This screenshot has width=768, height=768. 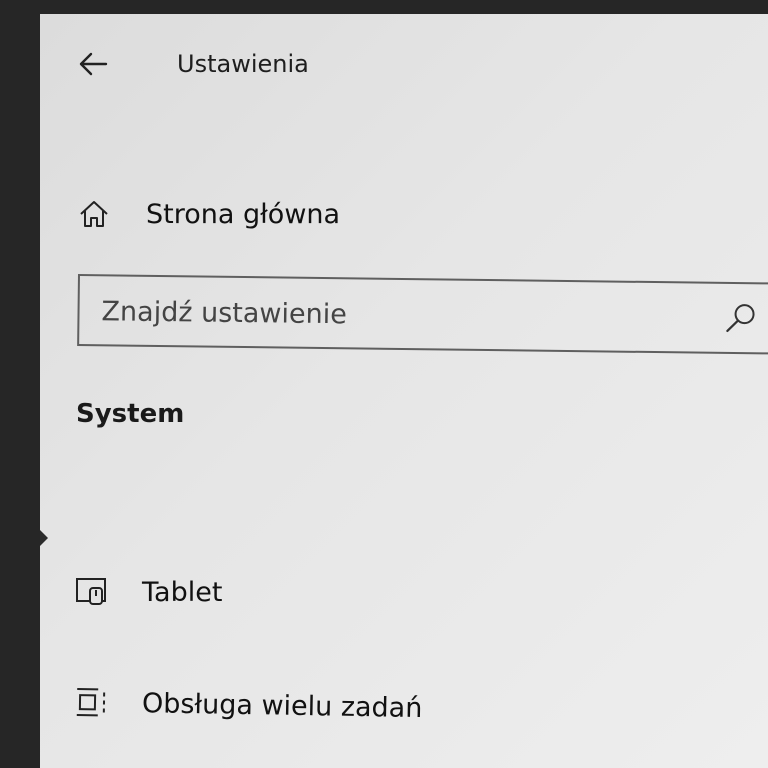 I want to click on scroll-indicator, so click(x=44, y=538).